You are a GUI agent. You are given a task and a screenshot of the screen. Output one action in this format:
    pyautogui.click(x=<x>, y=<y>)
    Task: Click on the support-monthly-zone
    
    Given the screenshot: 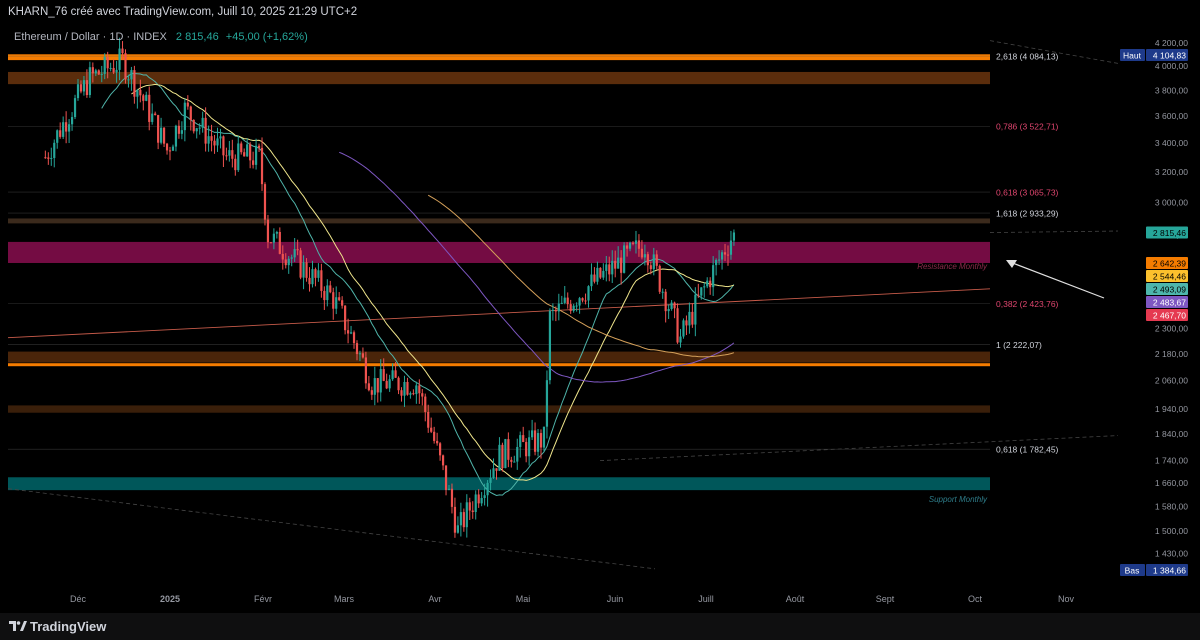 What is the action you would take?
    pyautogui.click(x=499, y=484)
    